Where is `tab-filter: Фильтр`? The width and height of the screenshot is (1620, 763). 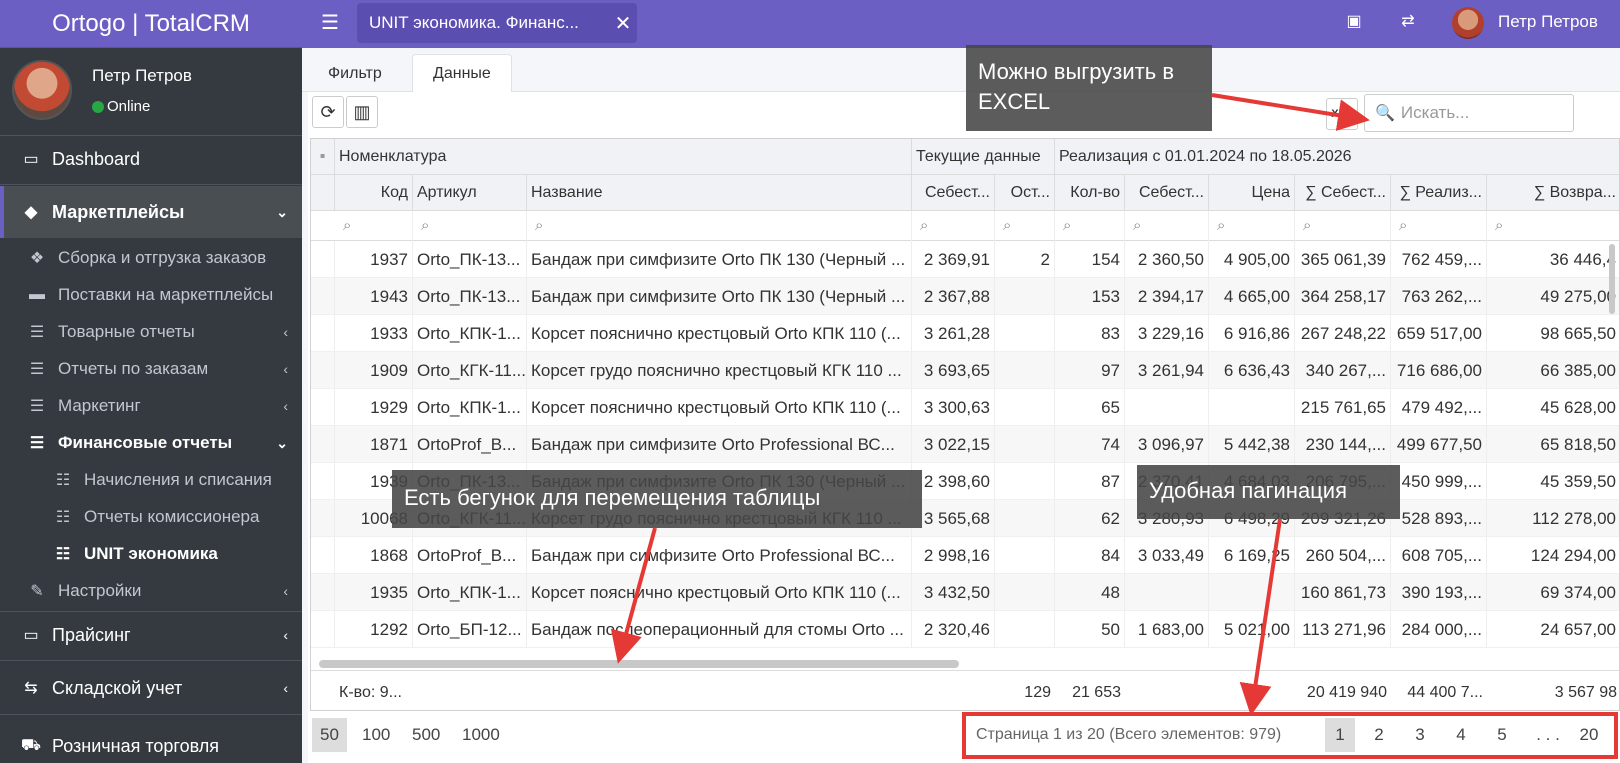 tab-filter: Фильтр is located at coordinates (355, 73).